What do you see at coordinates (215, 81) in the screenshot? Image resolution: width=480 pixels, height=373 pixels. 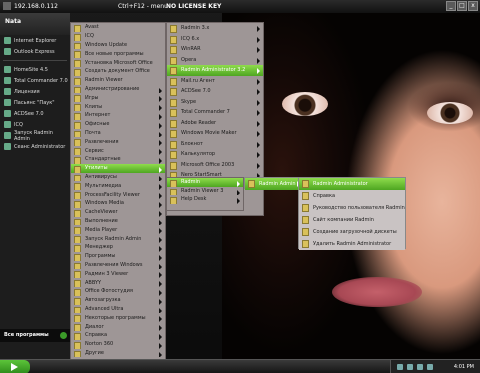 I see `menu2-item: Mail.ru Агент` at bounding box center [215, 81].